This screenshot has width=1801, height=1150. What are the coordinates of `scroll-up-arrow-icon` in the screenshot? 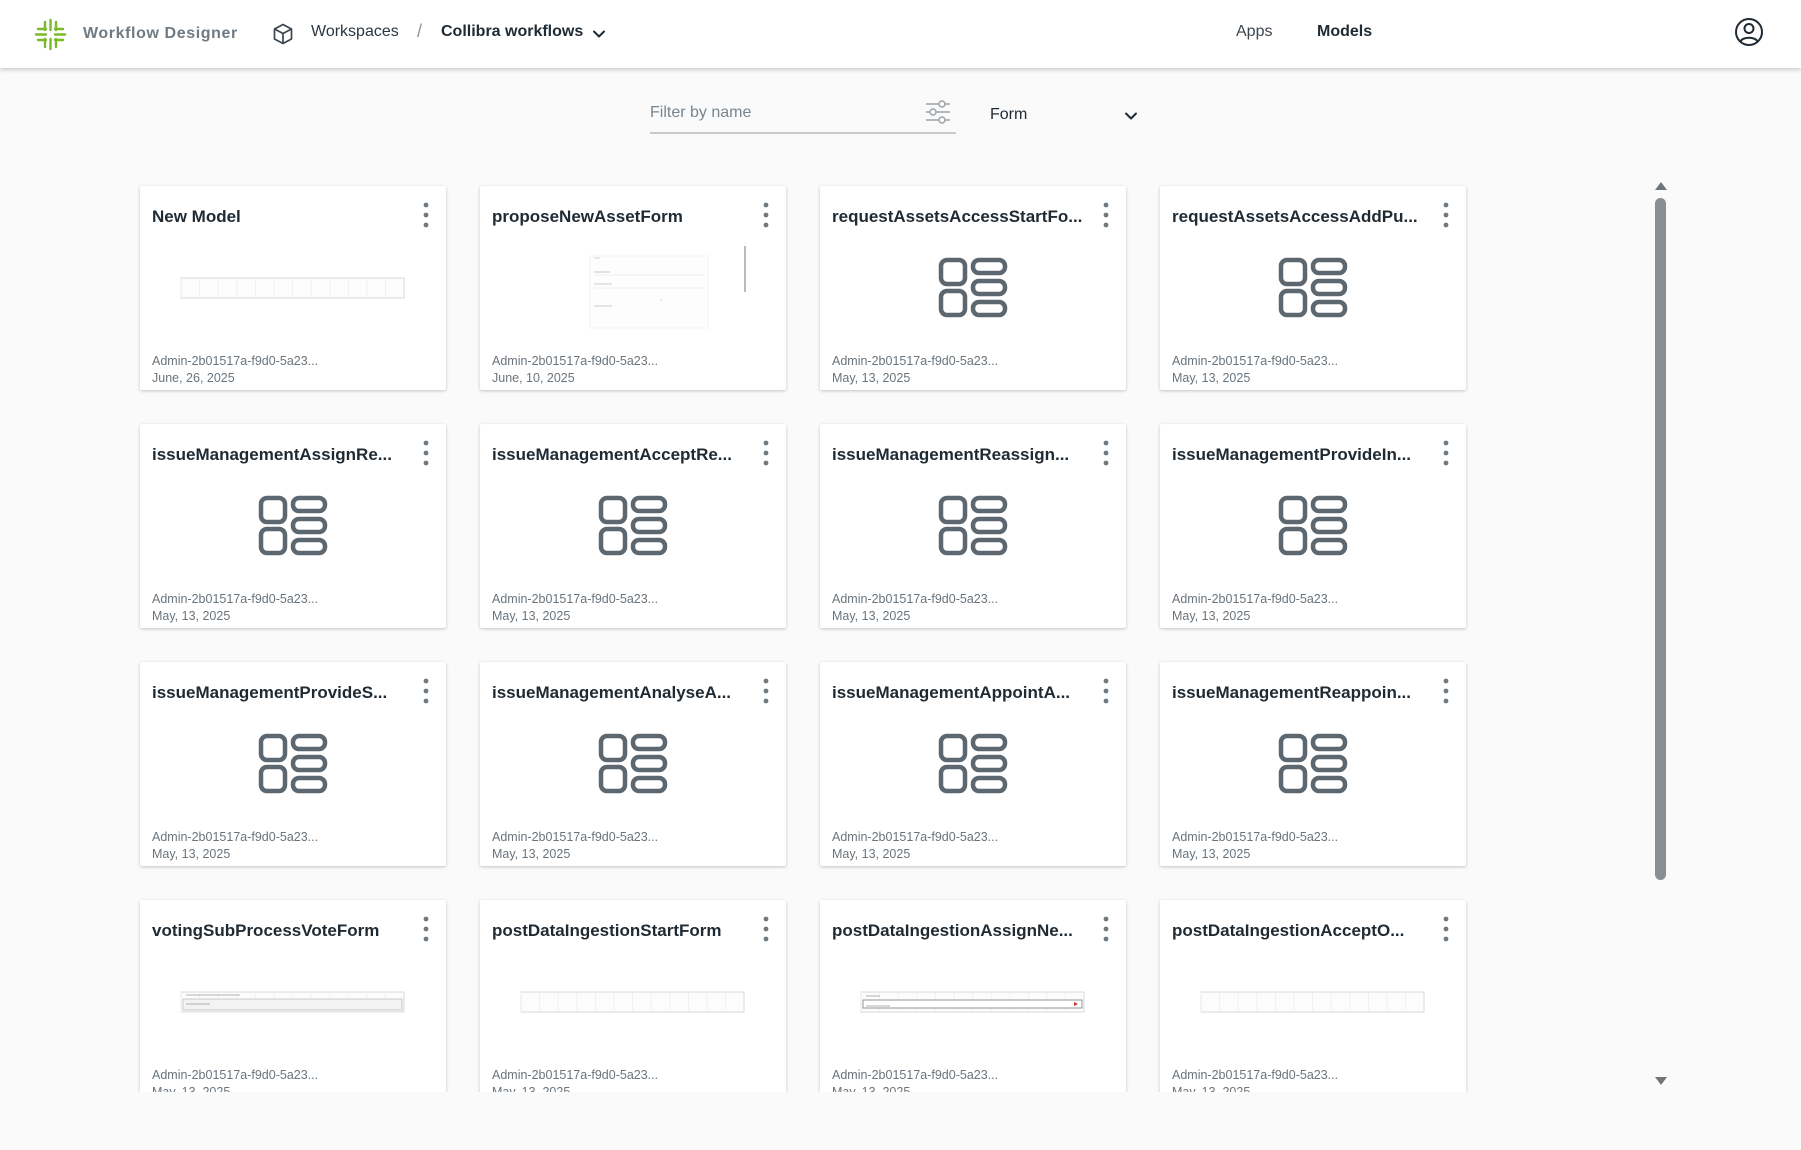 It's located at (1661, 186).